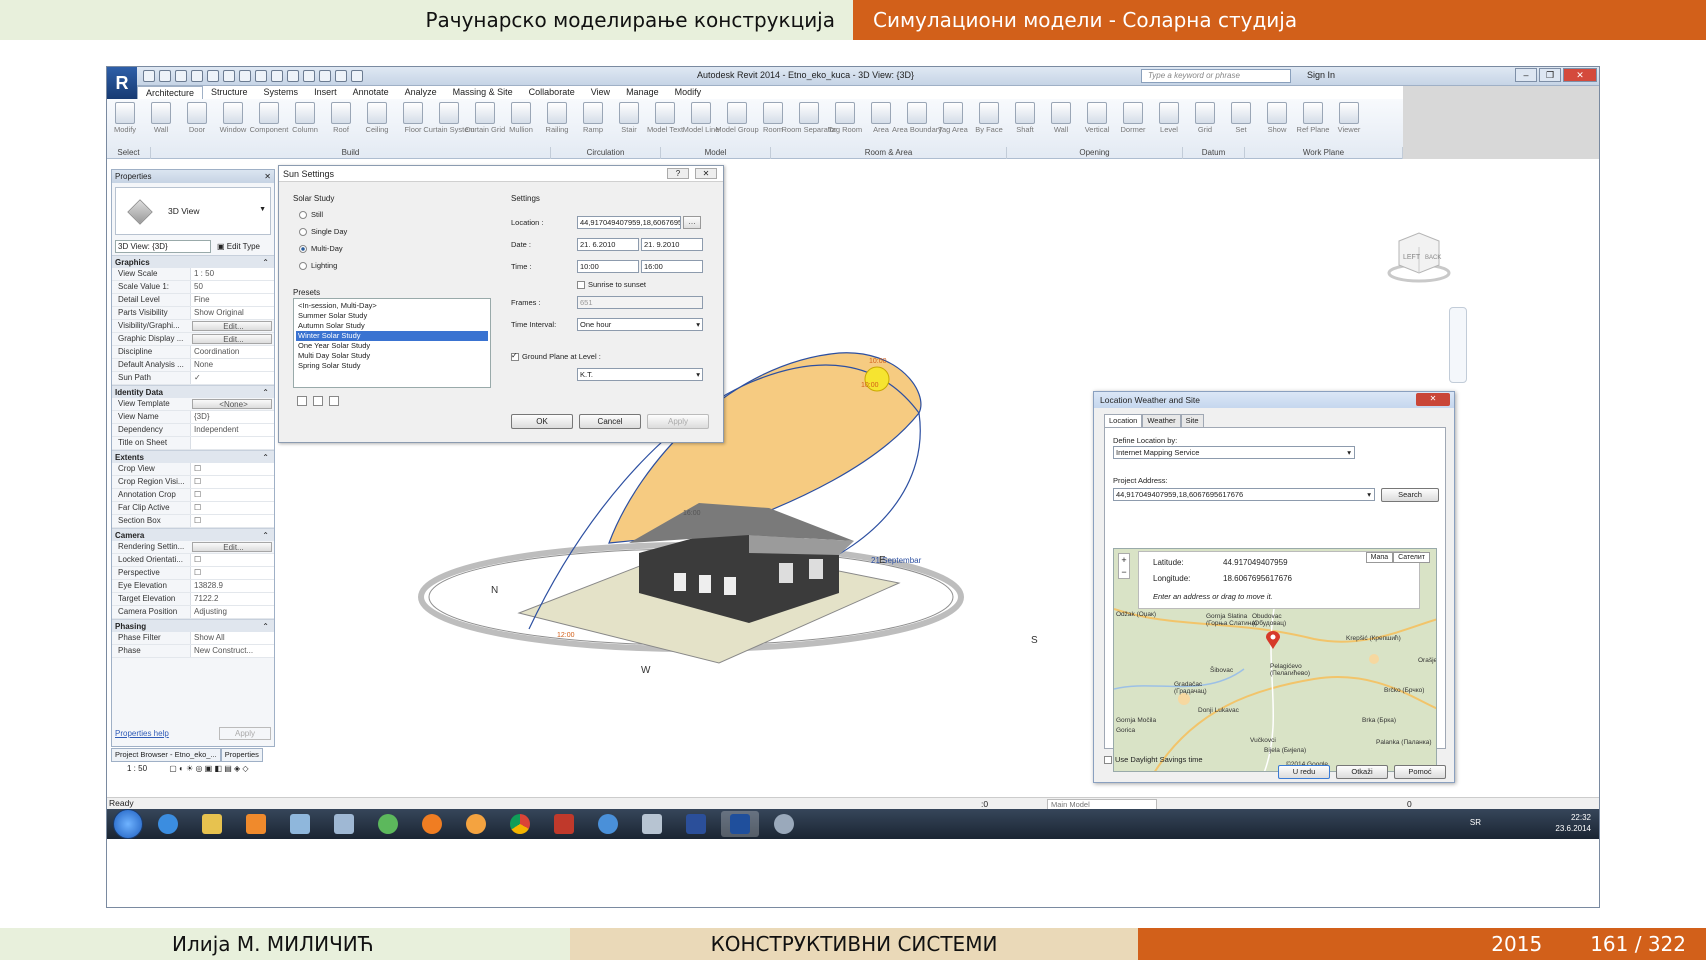 Image resolution: width=1706 pixels, height=960 pixels. I want to click on location-pin-icon, so click(1273, 640).